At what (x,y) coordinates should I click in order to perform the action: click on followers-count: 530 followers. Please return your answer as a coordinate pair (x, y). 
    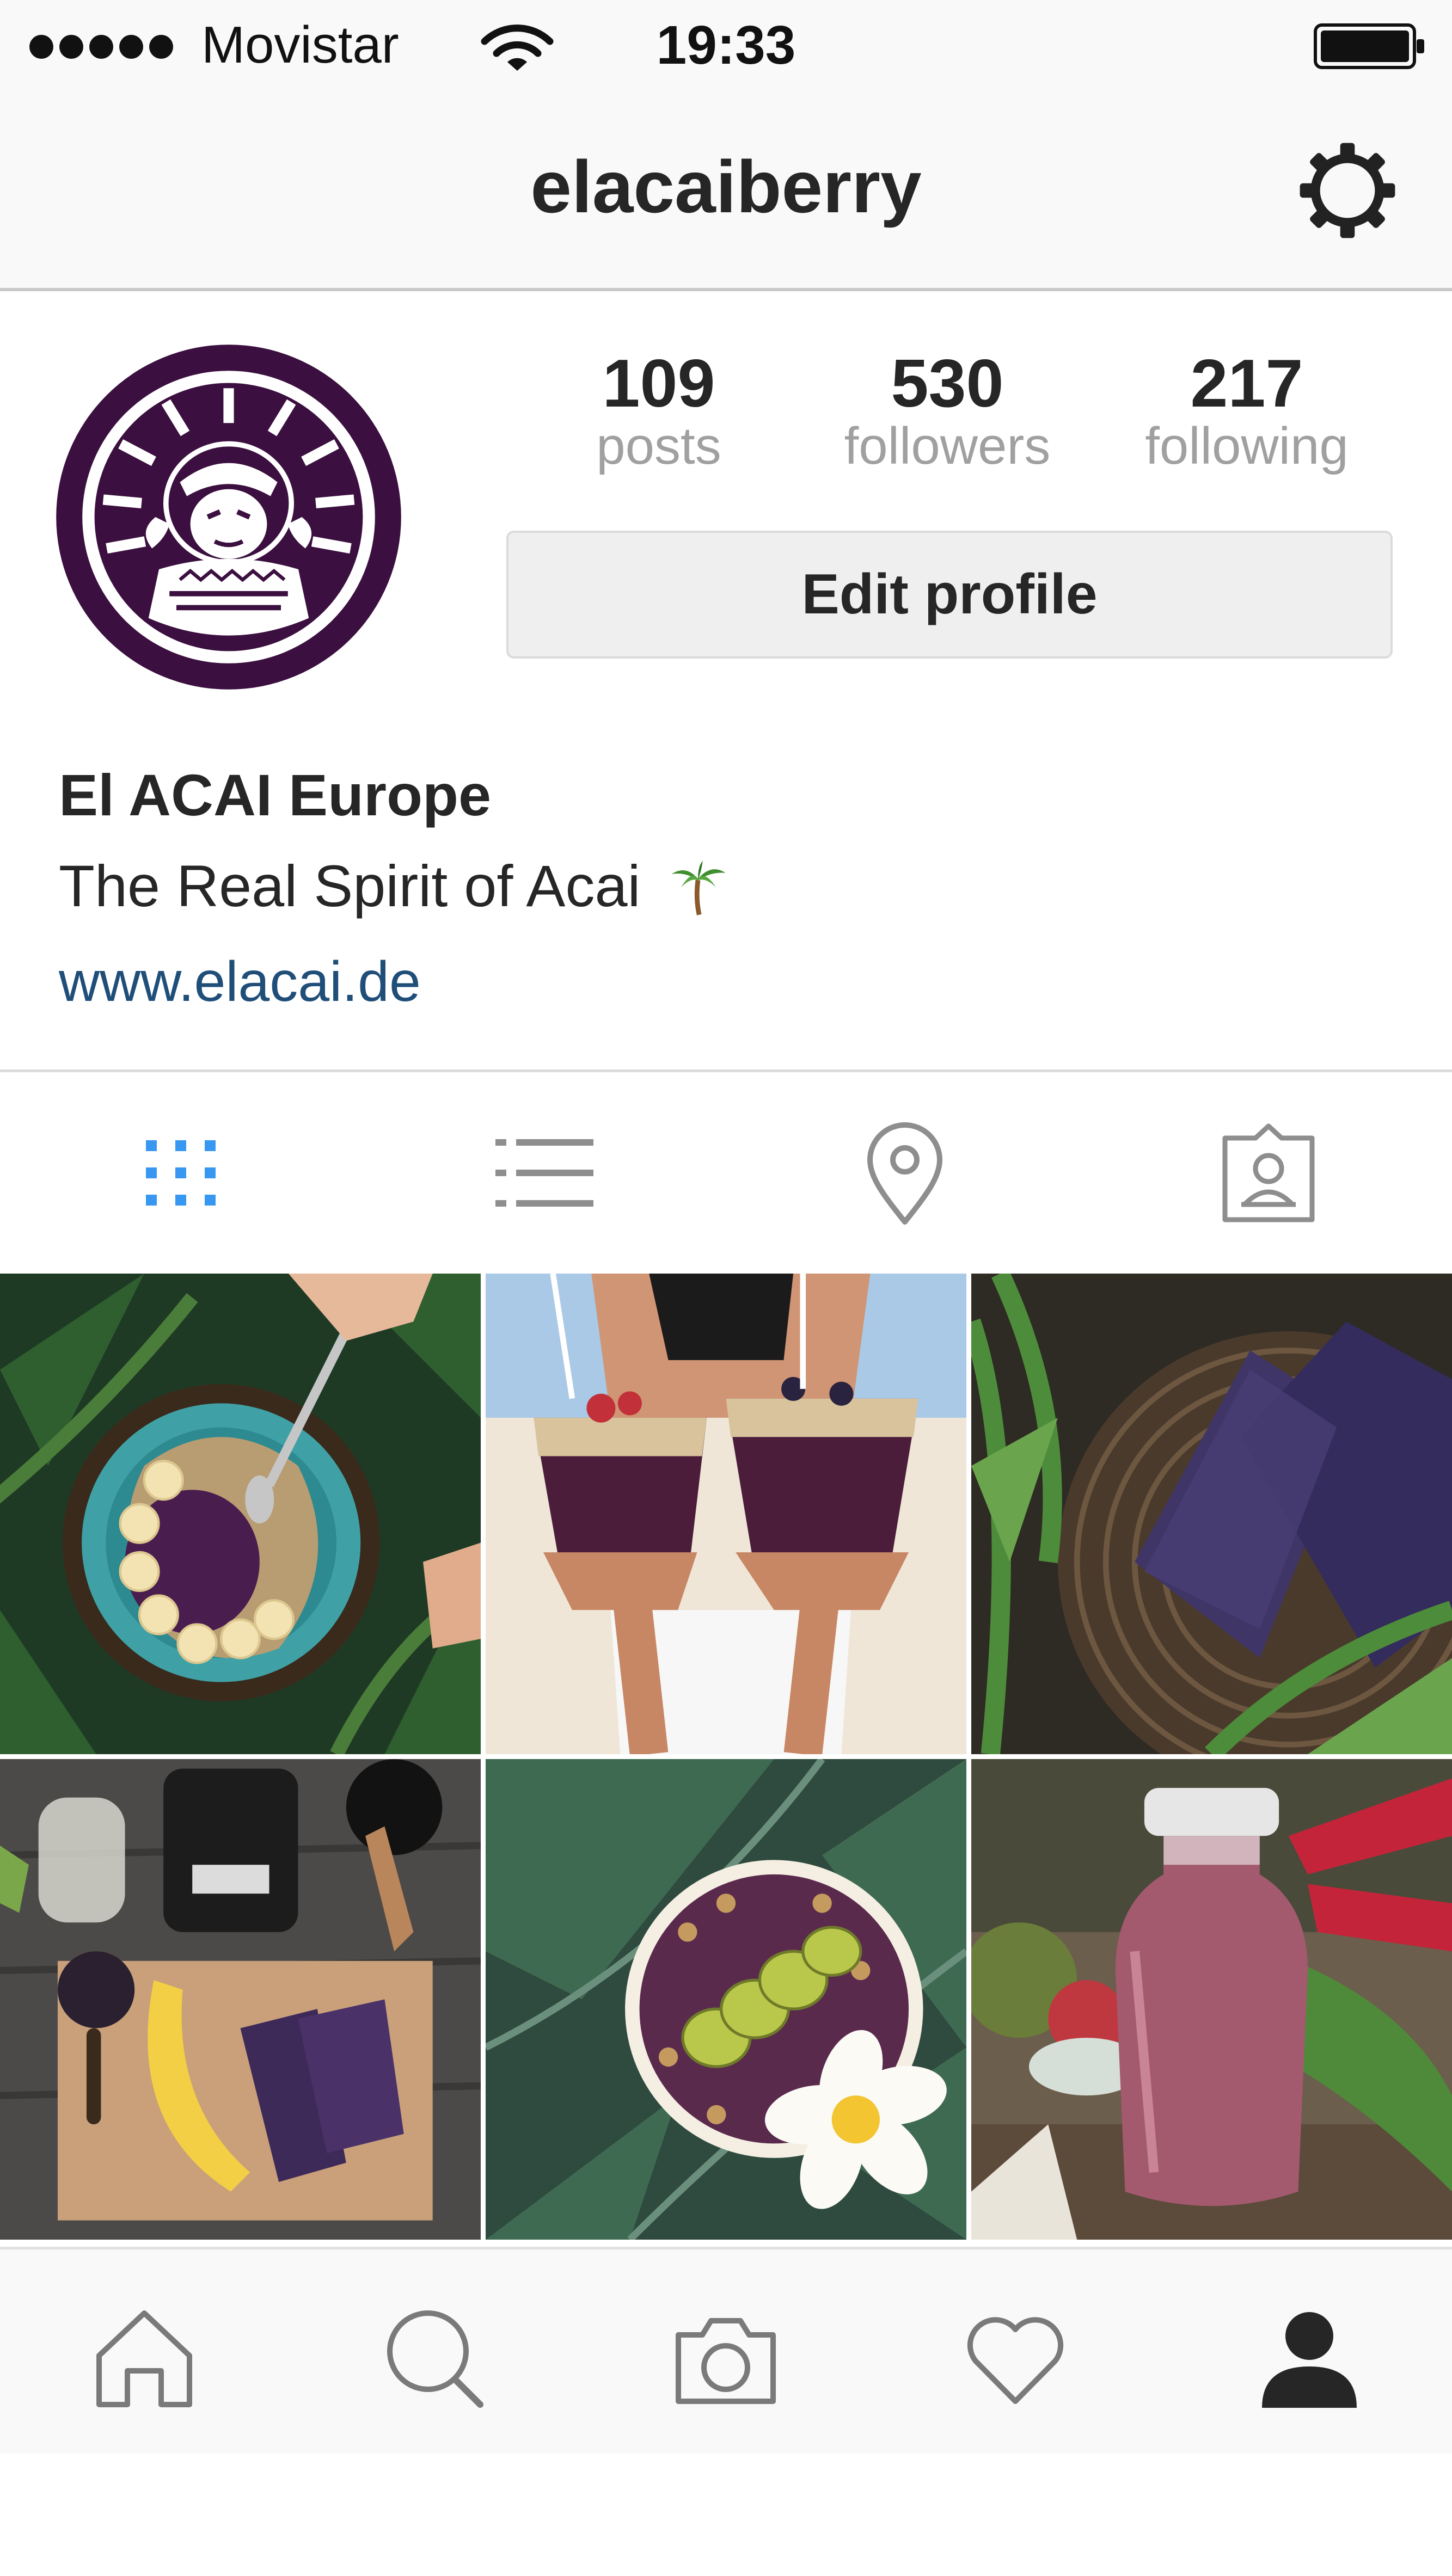
    Looking at the image, I should click on (948, 411).